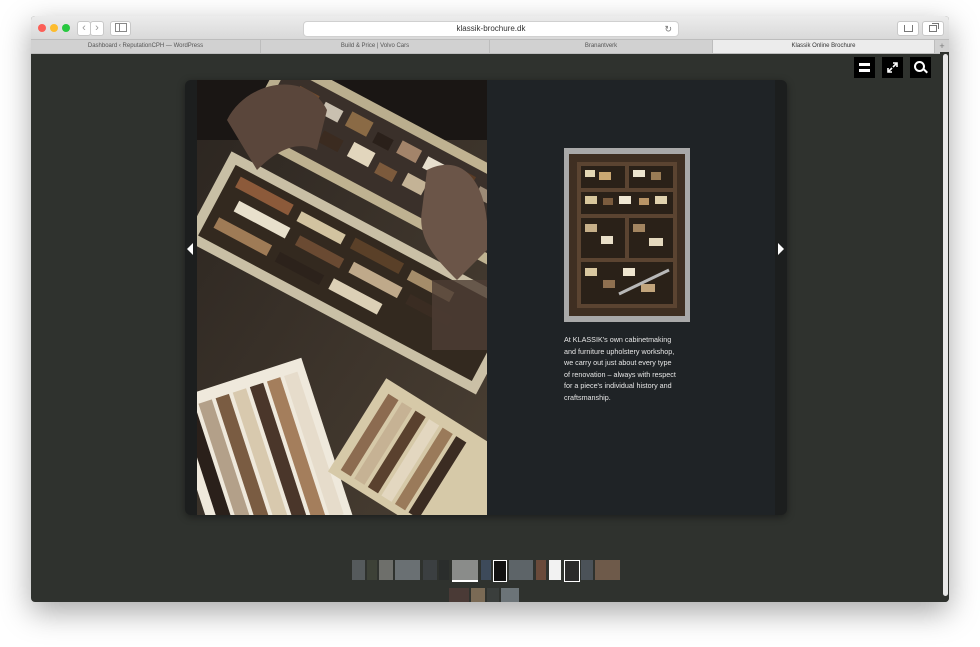 This screenshot has width=980, height=647. What do you see at coordinates (618, 363) in the screenshot?
I see `caption-line: we carry out just about every type` at bounding box center [618, 363].